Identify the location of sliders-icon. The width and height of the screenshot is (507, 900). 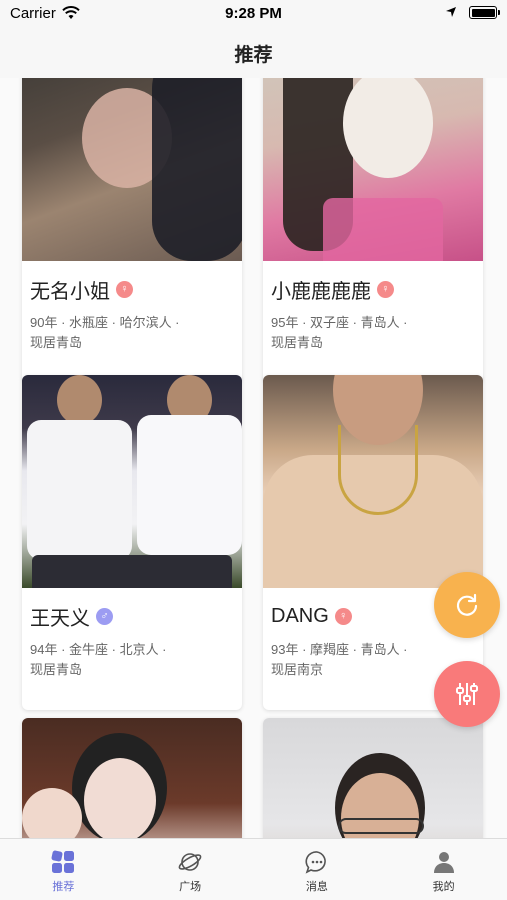
(467, 694).